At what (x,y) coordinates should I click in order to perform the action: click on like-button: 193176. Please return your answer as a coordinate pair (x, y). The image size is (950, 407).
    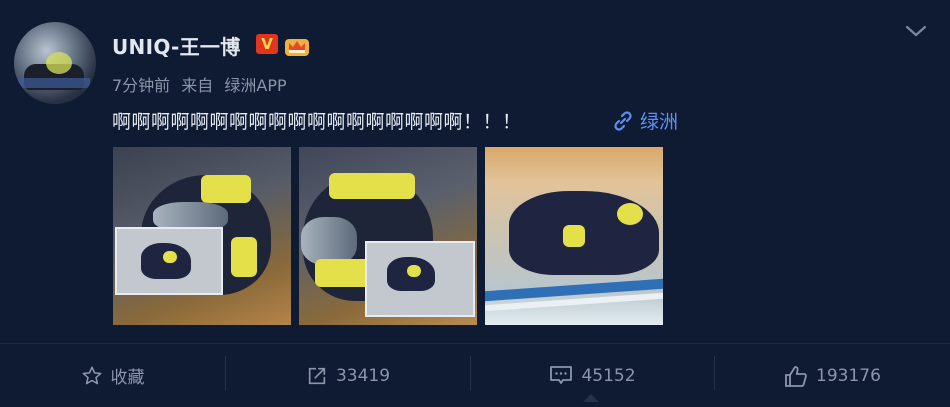
    Looking at the image, I should click on (832, 375).